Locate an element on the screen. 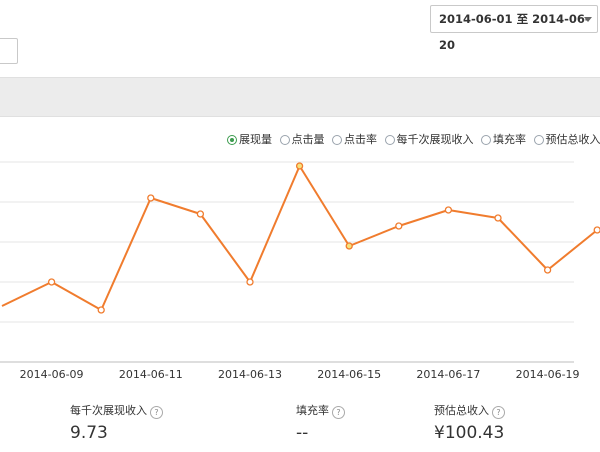 The height and width of the screenshot is (452, 600). stat-value: ¥100.43 is located at coordinates (469, 433).